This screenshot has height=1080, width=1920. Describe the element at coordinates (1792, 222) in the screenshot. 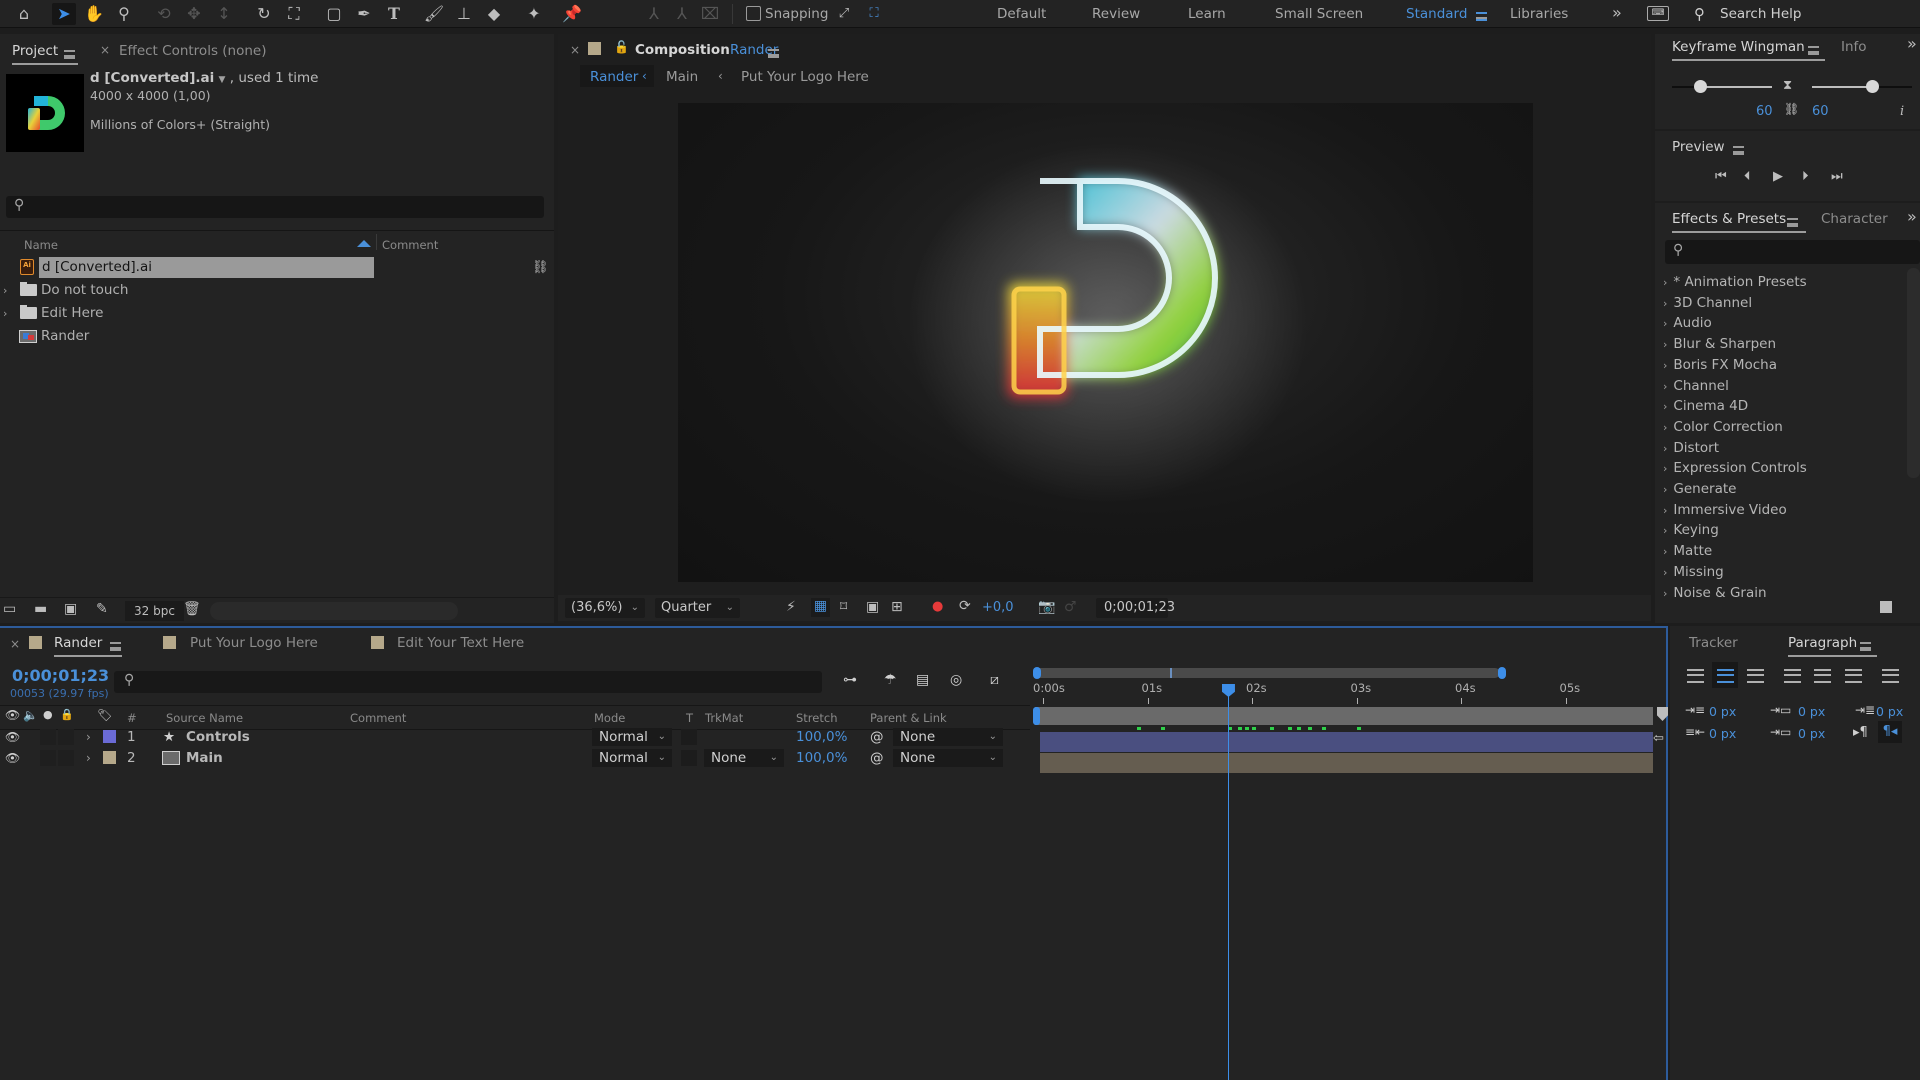

I see `effects-menu-icon` at that location.